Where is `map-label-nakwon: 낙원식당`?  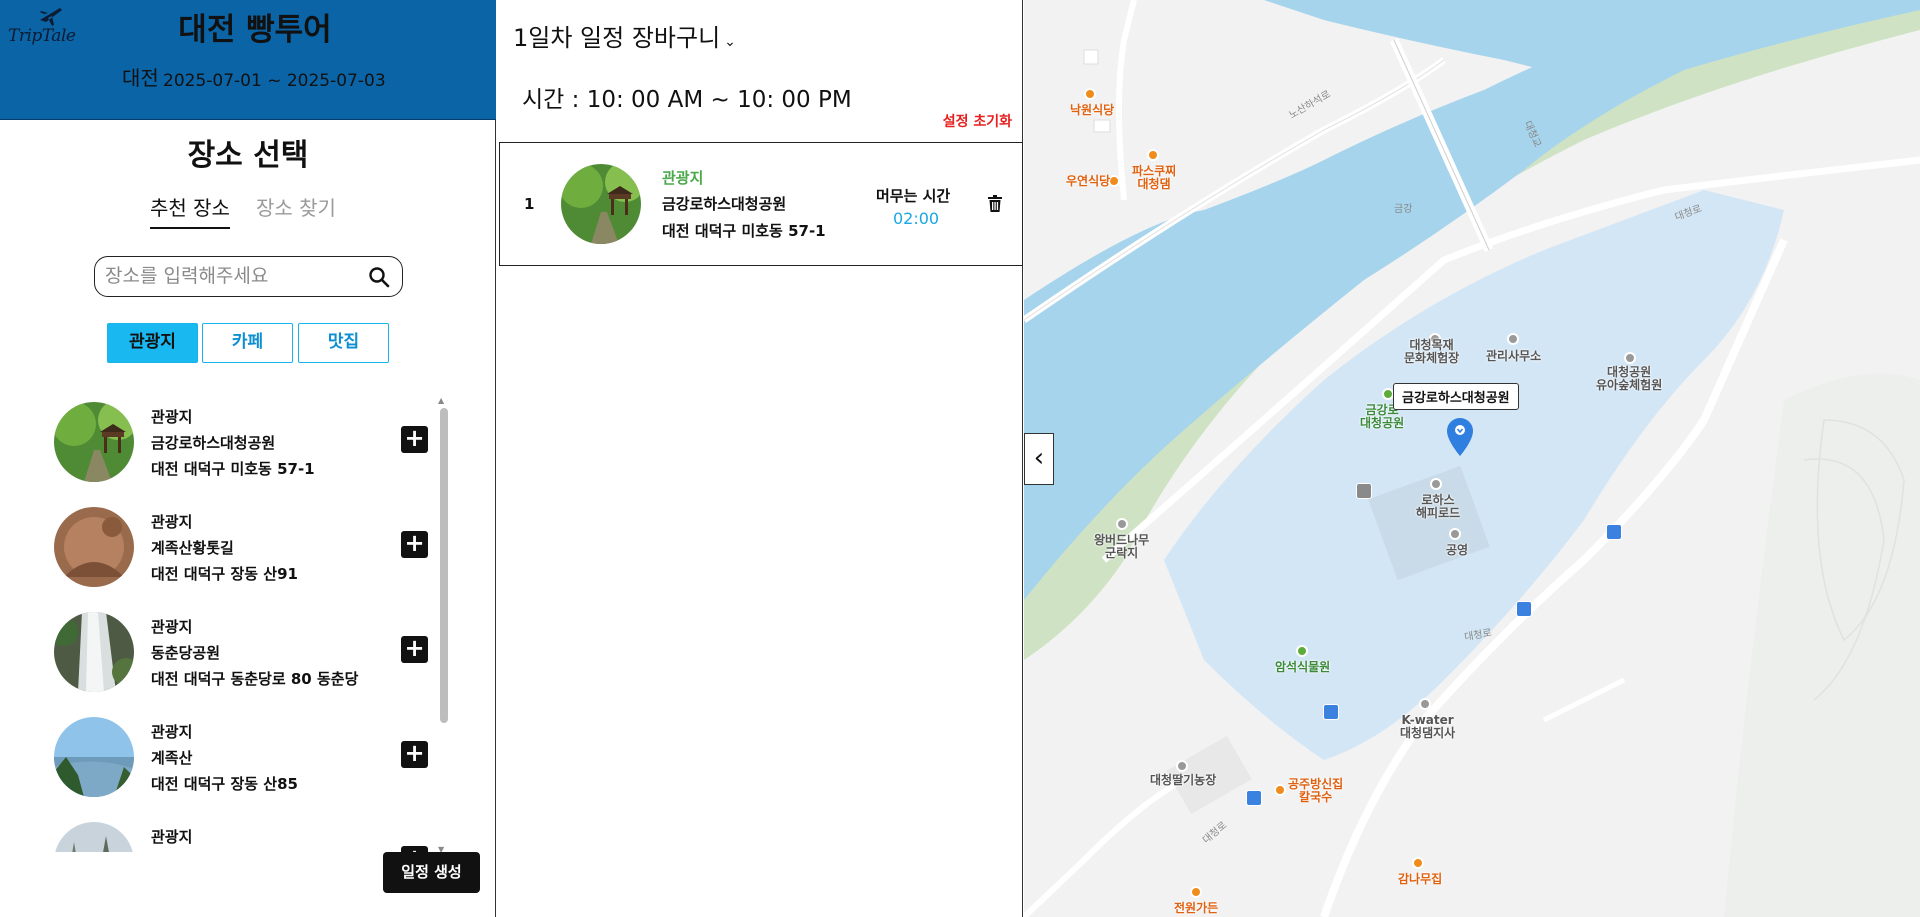
map-label-nakwon: 낙원식당 is located at coordinates (1092, 110).